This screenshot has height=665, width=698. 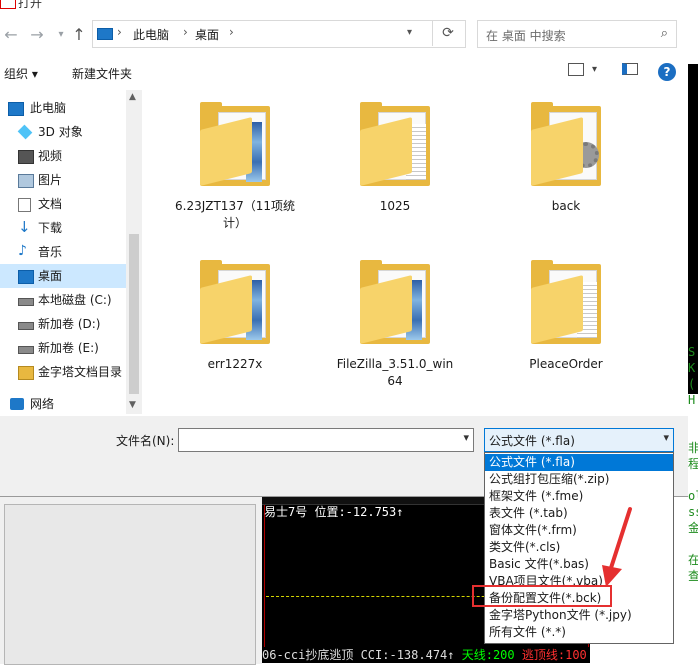 What do you see at coordinates (50, 276) in the screenshot?
I see `sidebar-item-label: 桌面` at bounding box center [50, 276].